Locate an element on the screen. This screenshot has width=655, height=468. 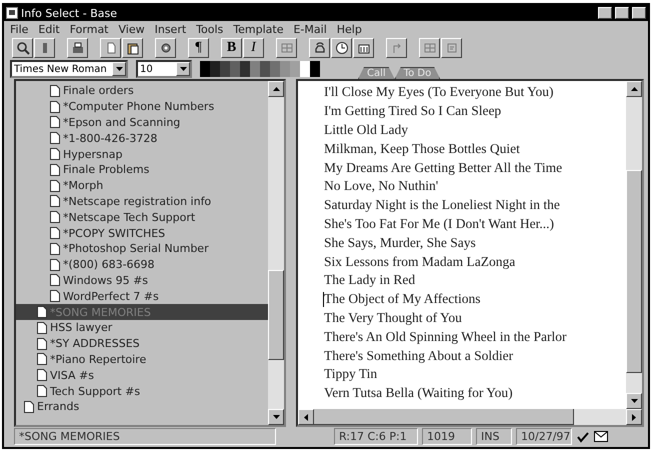
tree-item: Hypersnap is located at coordinates (142, 154).